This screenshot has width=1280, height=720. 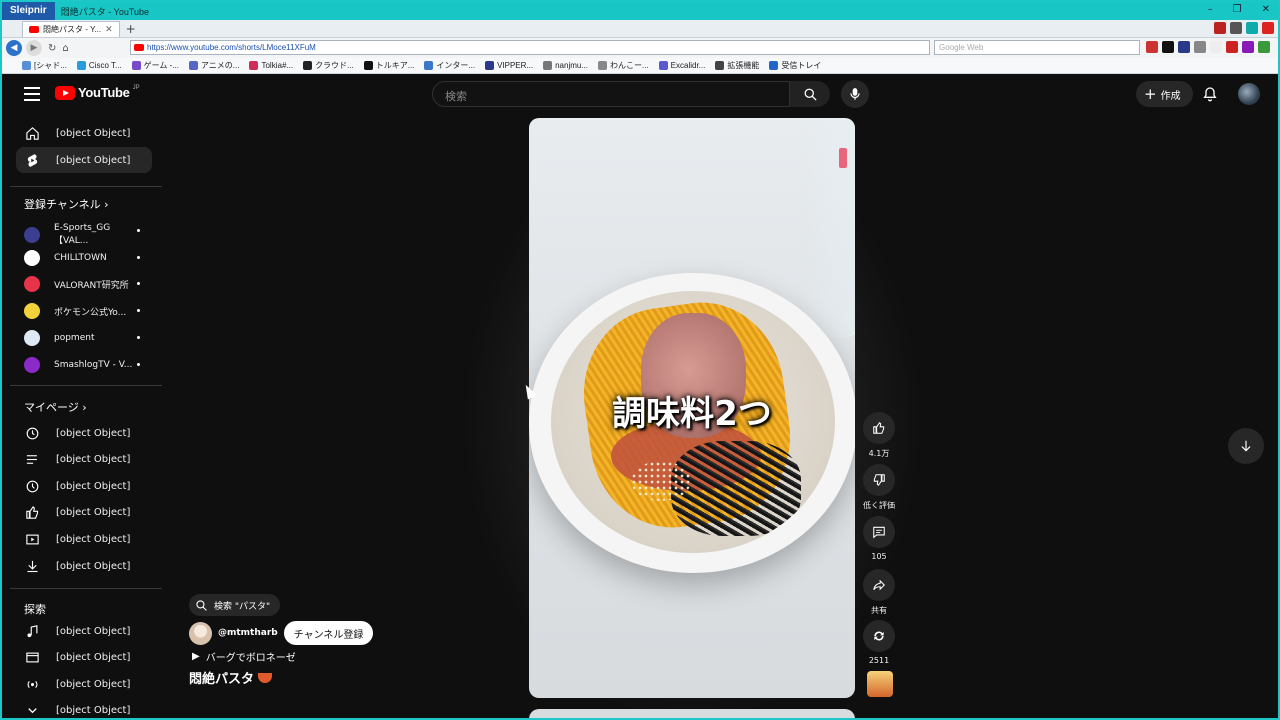 What do you see at coordinates (1266, 9) in the screenshot?
I see `close-icon: ✕` at bounding box center [1266, 9].